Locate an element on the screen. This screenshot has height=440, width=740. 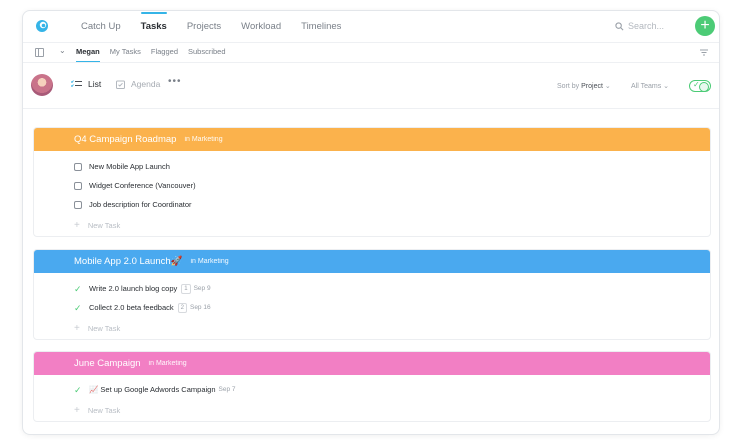
task-name: Widget Conference (Vancouver) is located at coordinates (142, 185).